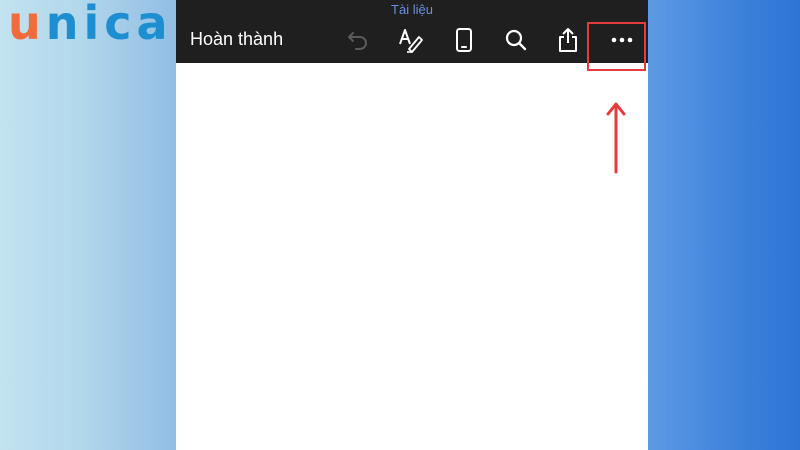 The width and height of the screenshot is (800, 450). Describe the element at coordinates (109, 25) in the screenshot. I see `logo-letters-rest: nica` at that location.